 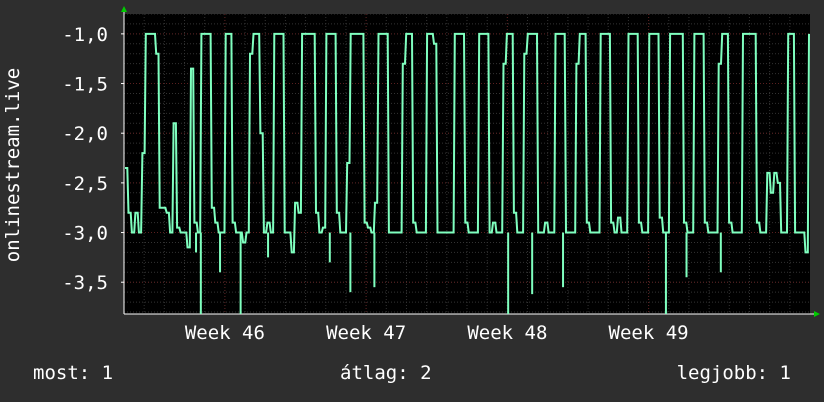 What do you see at coordinates (366, 333) in the screenshot?
I see `x-tick-label: Week 47` at bounding box center [366, 333].